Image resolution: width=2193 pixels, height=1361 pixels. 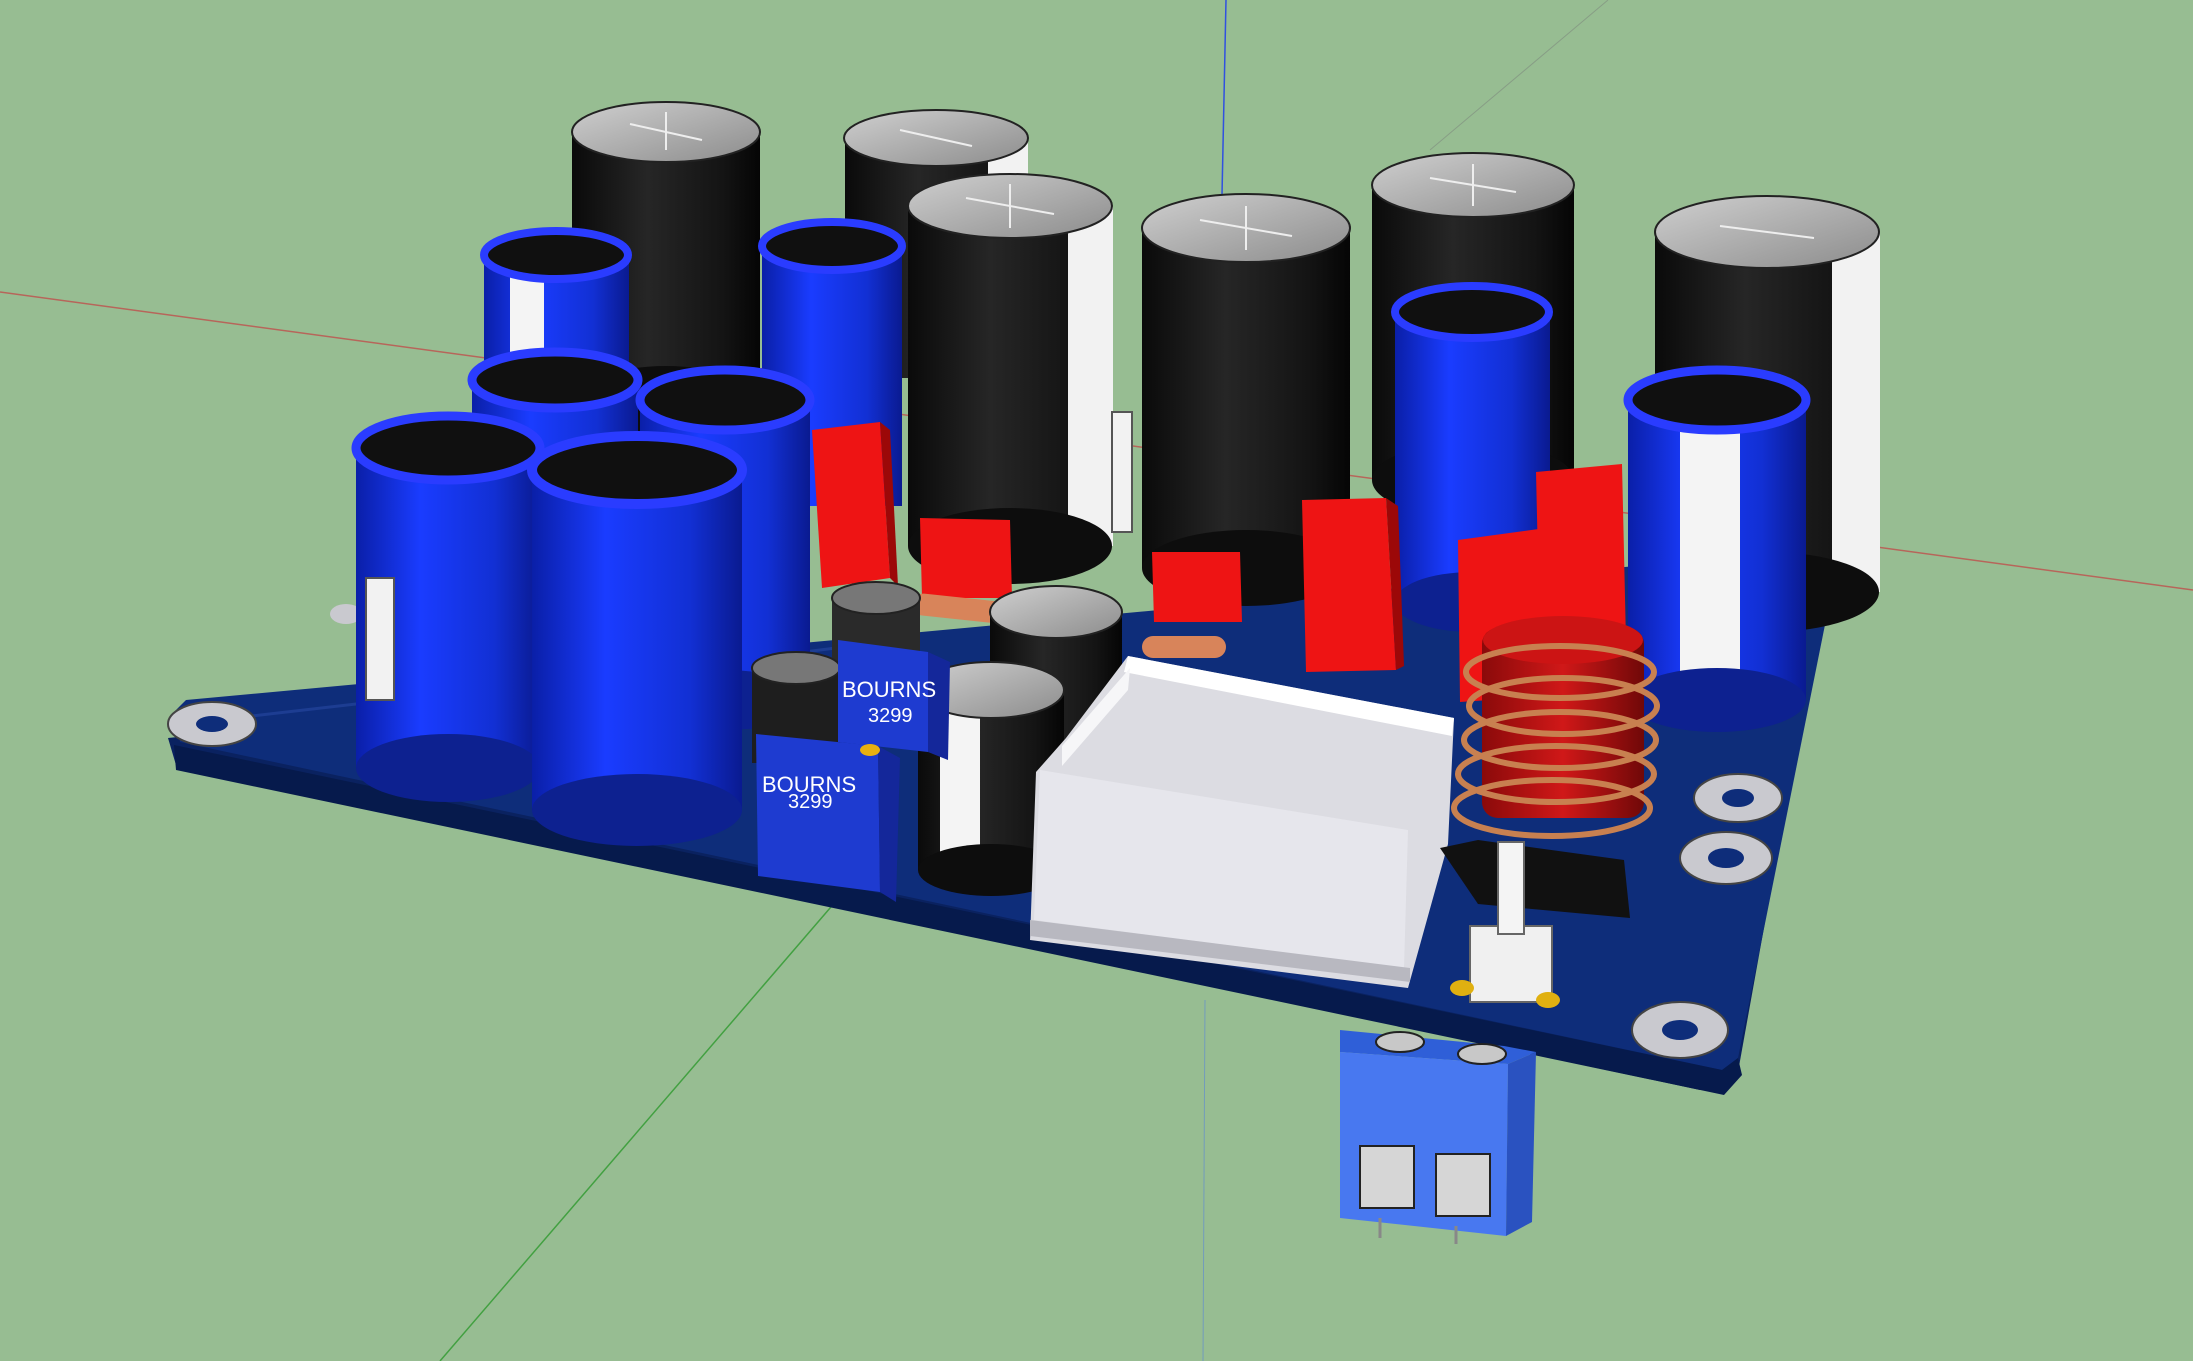 I want to click on axis-blue-icon, so click(x=1224, y=98).